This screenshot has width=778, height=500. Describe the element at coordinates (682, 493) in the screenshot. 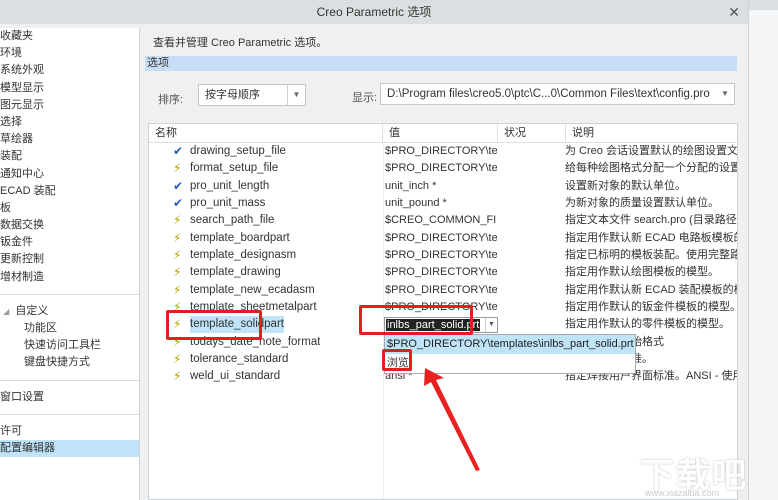

I see `watermark-url: www.xiazaiba.com` at that location.